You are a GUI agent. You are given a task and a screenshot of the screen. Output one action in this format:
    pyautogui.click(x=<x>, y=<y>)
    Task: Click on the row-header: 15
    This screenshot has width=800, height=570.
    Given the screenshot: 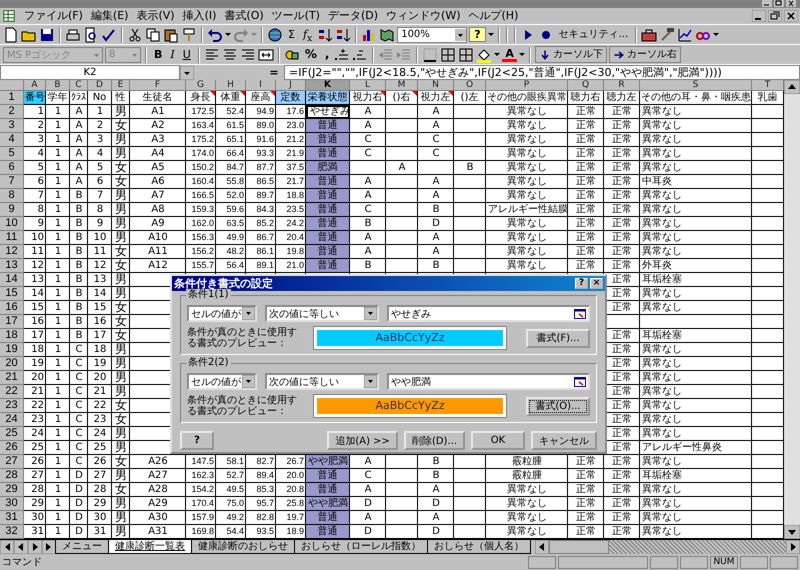 What is the action you would take?
    pyautogui.click(x=12, y=294)
    